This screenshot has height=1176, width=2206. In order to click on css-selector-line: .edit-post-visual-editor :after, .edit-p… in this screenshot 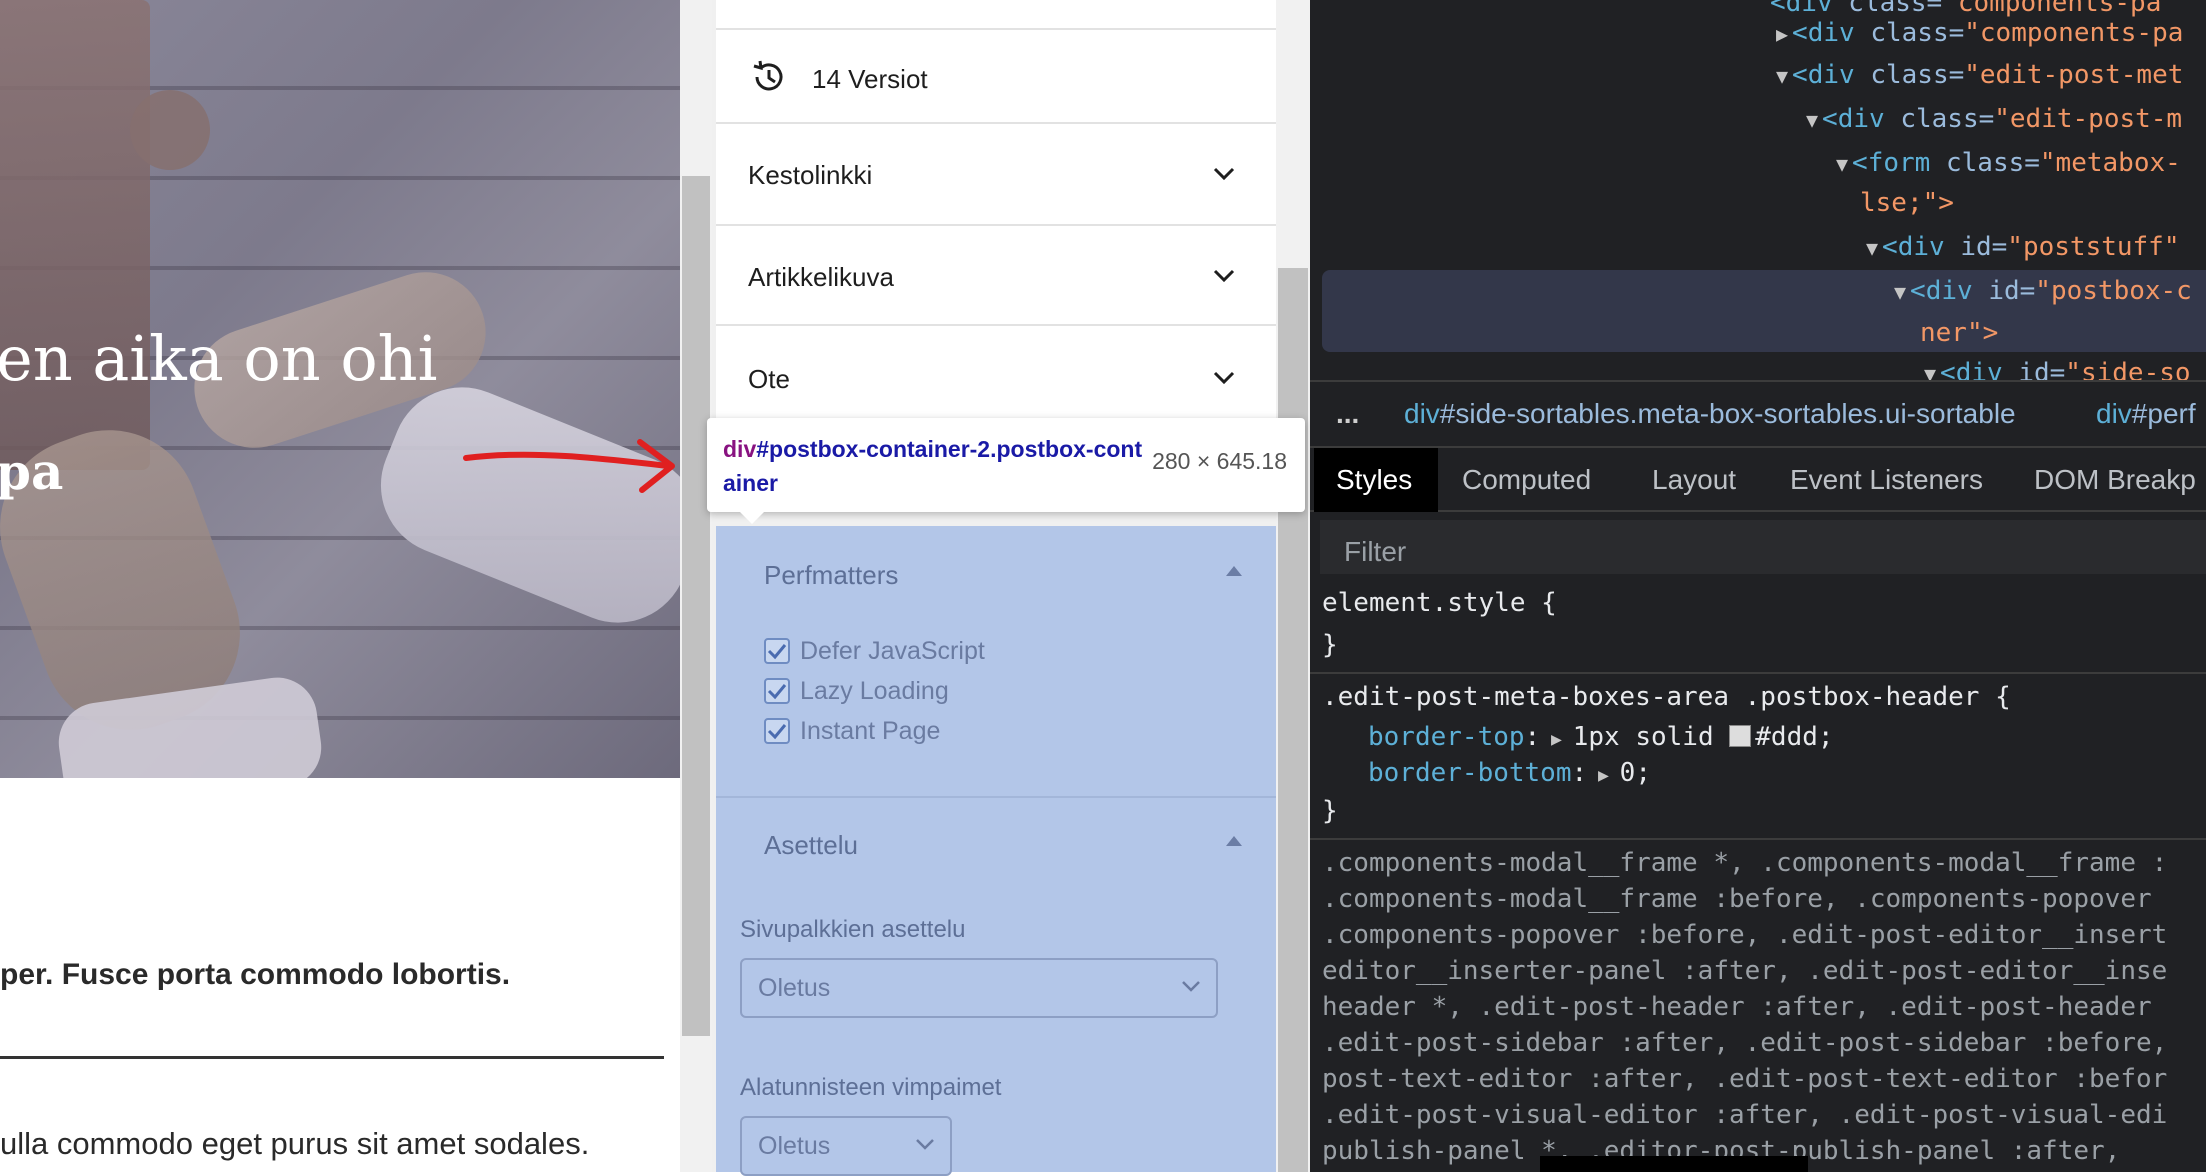, I will do `click(1744, 1115)`.